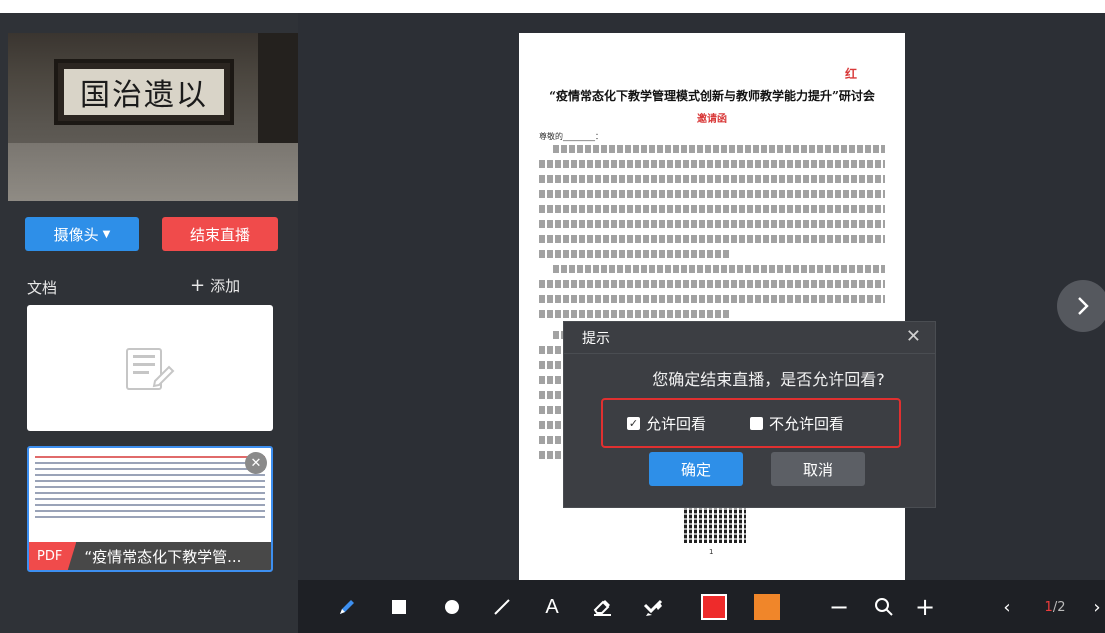 This screenshot has height=633, width=1105. I want to click on end-live-dialog: 提示 ✕ 您确定结束直播，是否允许回看? ✓ 允许回看 不允许回看 确定 取消, so click(749, 414).